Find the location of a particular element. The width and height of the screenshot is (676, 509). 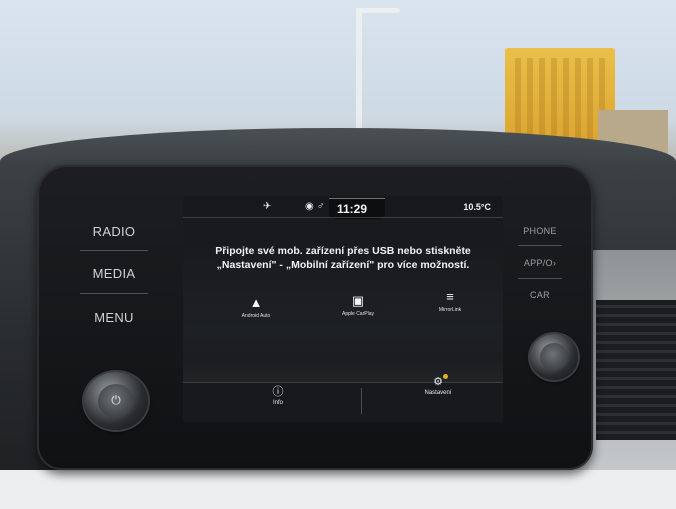

info-label: Info is located at coordinates (277, 403).